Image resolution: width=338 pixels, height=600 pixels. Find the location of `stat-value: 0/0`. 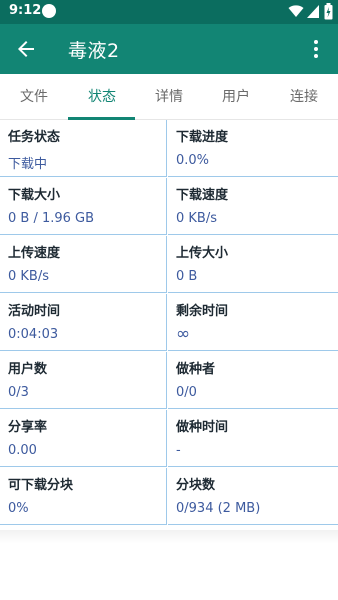

stat-value: 0/0 is located at coordinates (186, 392).